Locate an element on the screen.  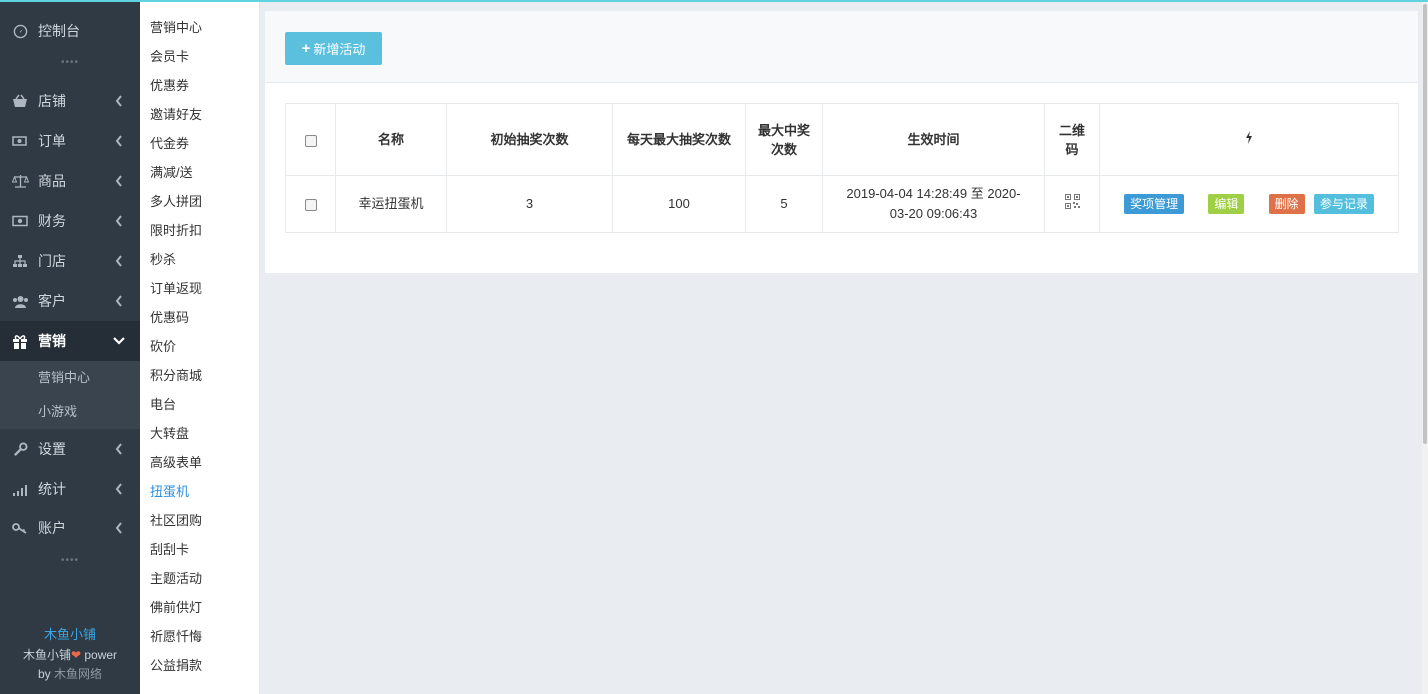
nav-marketing-label: 营销 is located at coordinates (52, 341).